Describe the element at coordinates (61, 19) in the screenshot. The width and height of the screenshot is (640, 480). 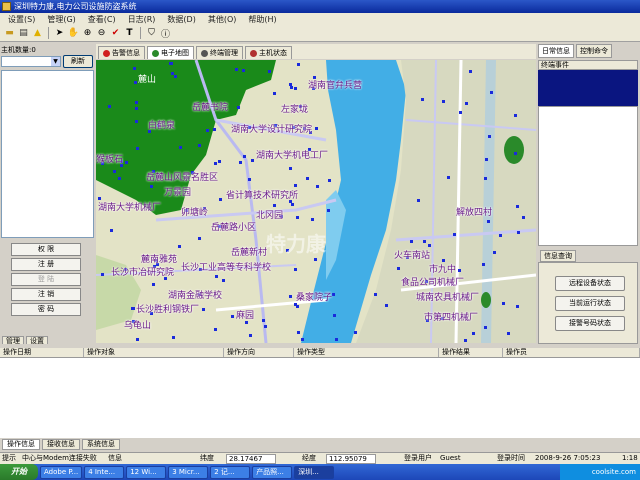
I see `menu-manage: 管理(G)` at that location.